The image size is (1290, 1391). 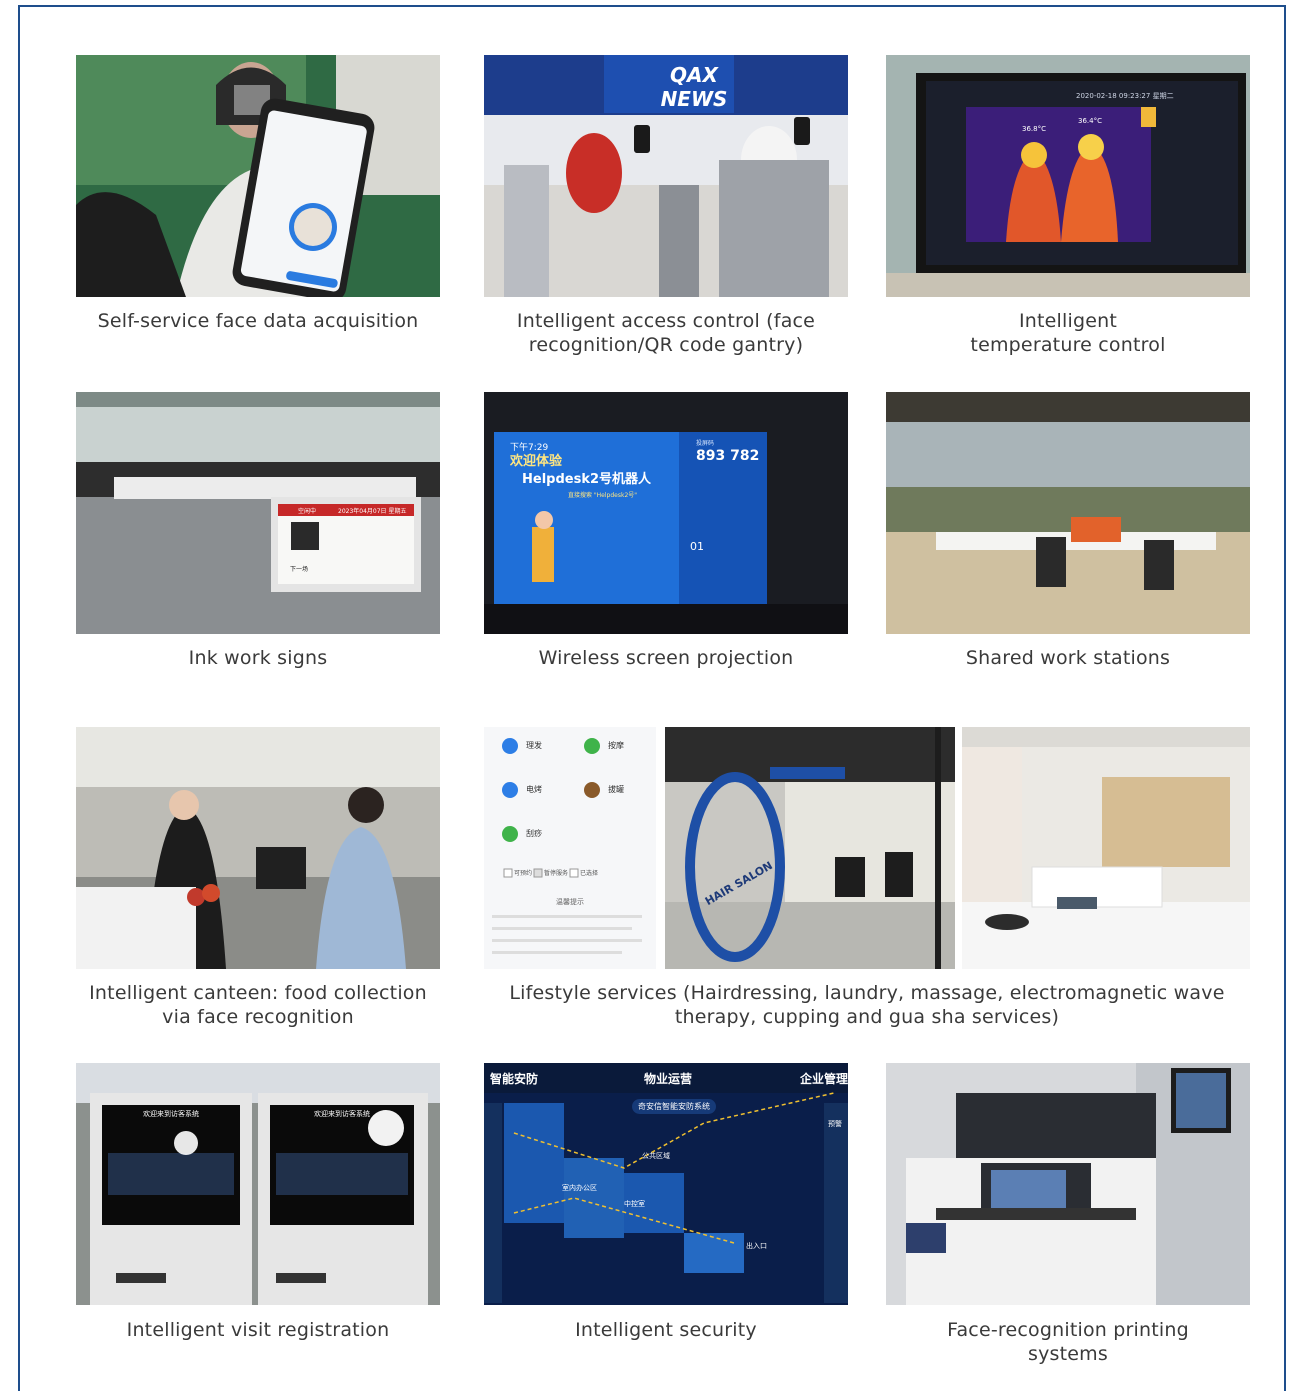 I want to click on lifestyle-menu-3: 拔罐, so click(x=616, y=789).